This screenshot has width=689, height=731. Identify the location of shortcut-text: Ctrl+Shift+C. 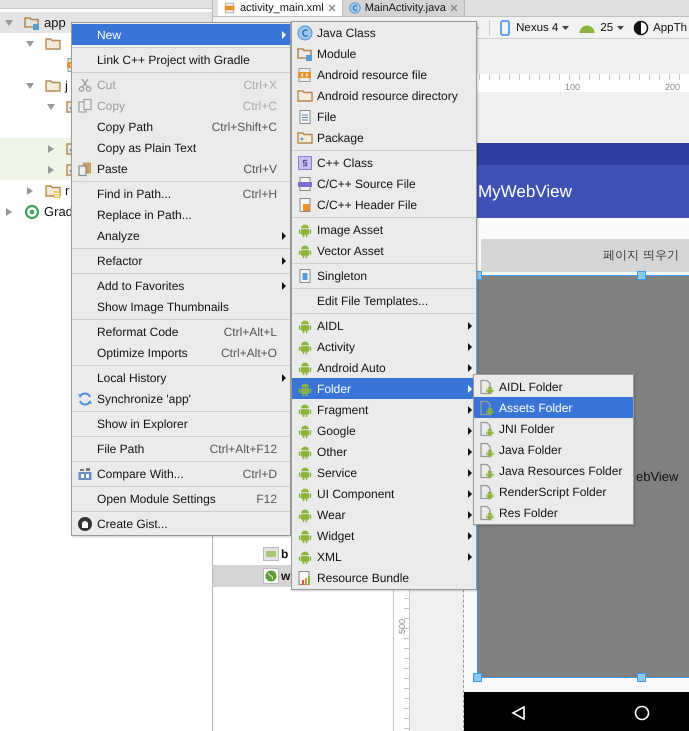
(244, 127).